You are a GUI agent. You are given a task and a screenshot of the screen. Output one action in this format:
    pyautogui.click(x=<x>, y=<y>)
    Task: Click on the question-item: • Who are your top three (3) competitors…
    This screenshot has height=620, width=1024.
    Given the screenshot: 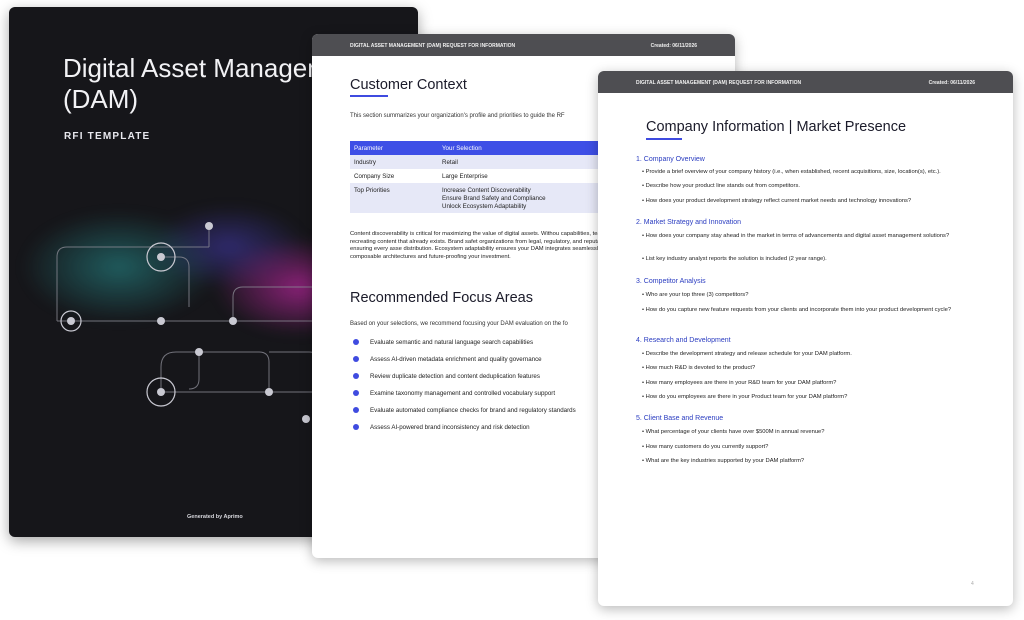 What is the action you would take?
    pyautogui.click(x=695, y=295)
    